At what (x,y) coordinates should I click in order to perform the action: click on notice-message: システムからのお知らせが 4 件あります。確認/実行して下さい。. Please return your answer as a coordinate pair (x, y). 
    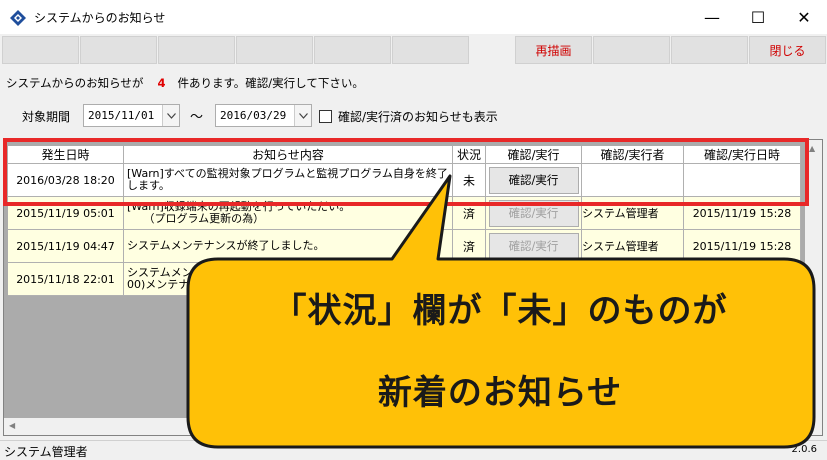
    Looking at the image, I should click on (185, 83).